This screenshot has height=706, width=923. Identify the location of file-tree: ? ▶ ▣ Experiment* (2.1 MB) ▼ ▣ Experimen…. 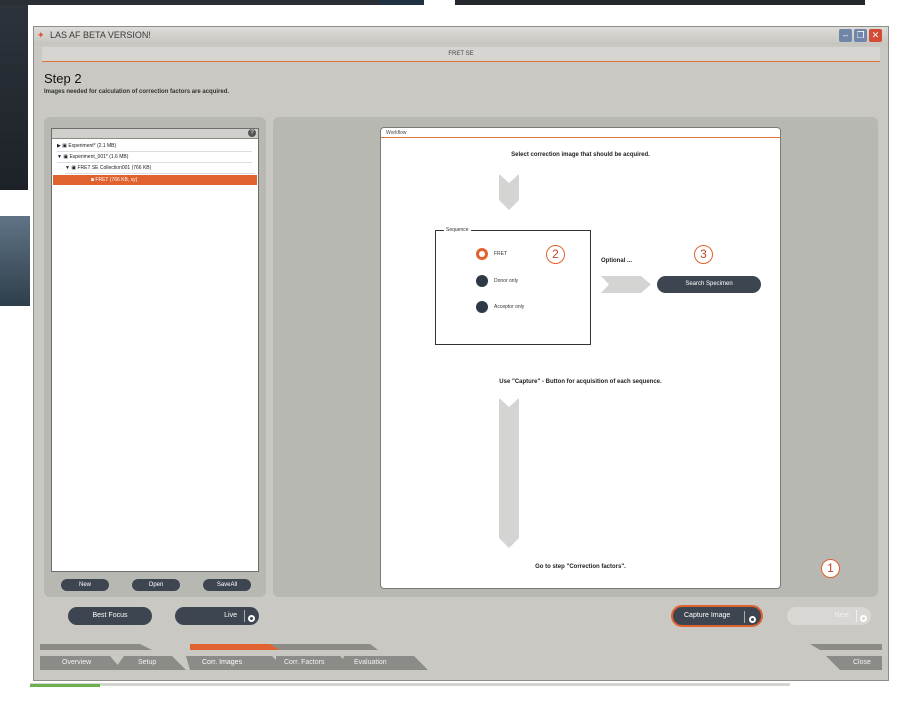
(155, 350).